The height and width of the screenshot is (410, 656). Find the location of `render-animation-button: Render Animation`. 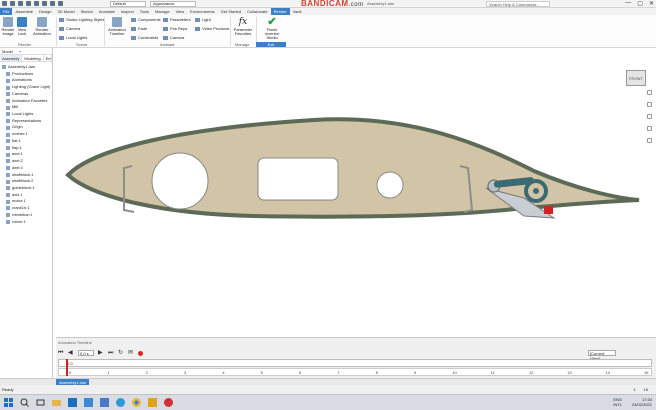

render-animation-button: Render Animation is located at coordinates (42, 26).